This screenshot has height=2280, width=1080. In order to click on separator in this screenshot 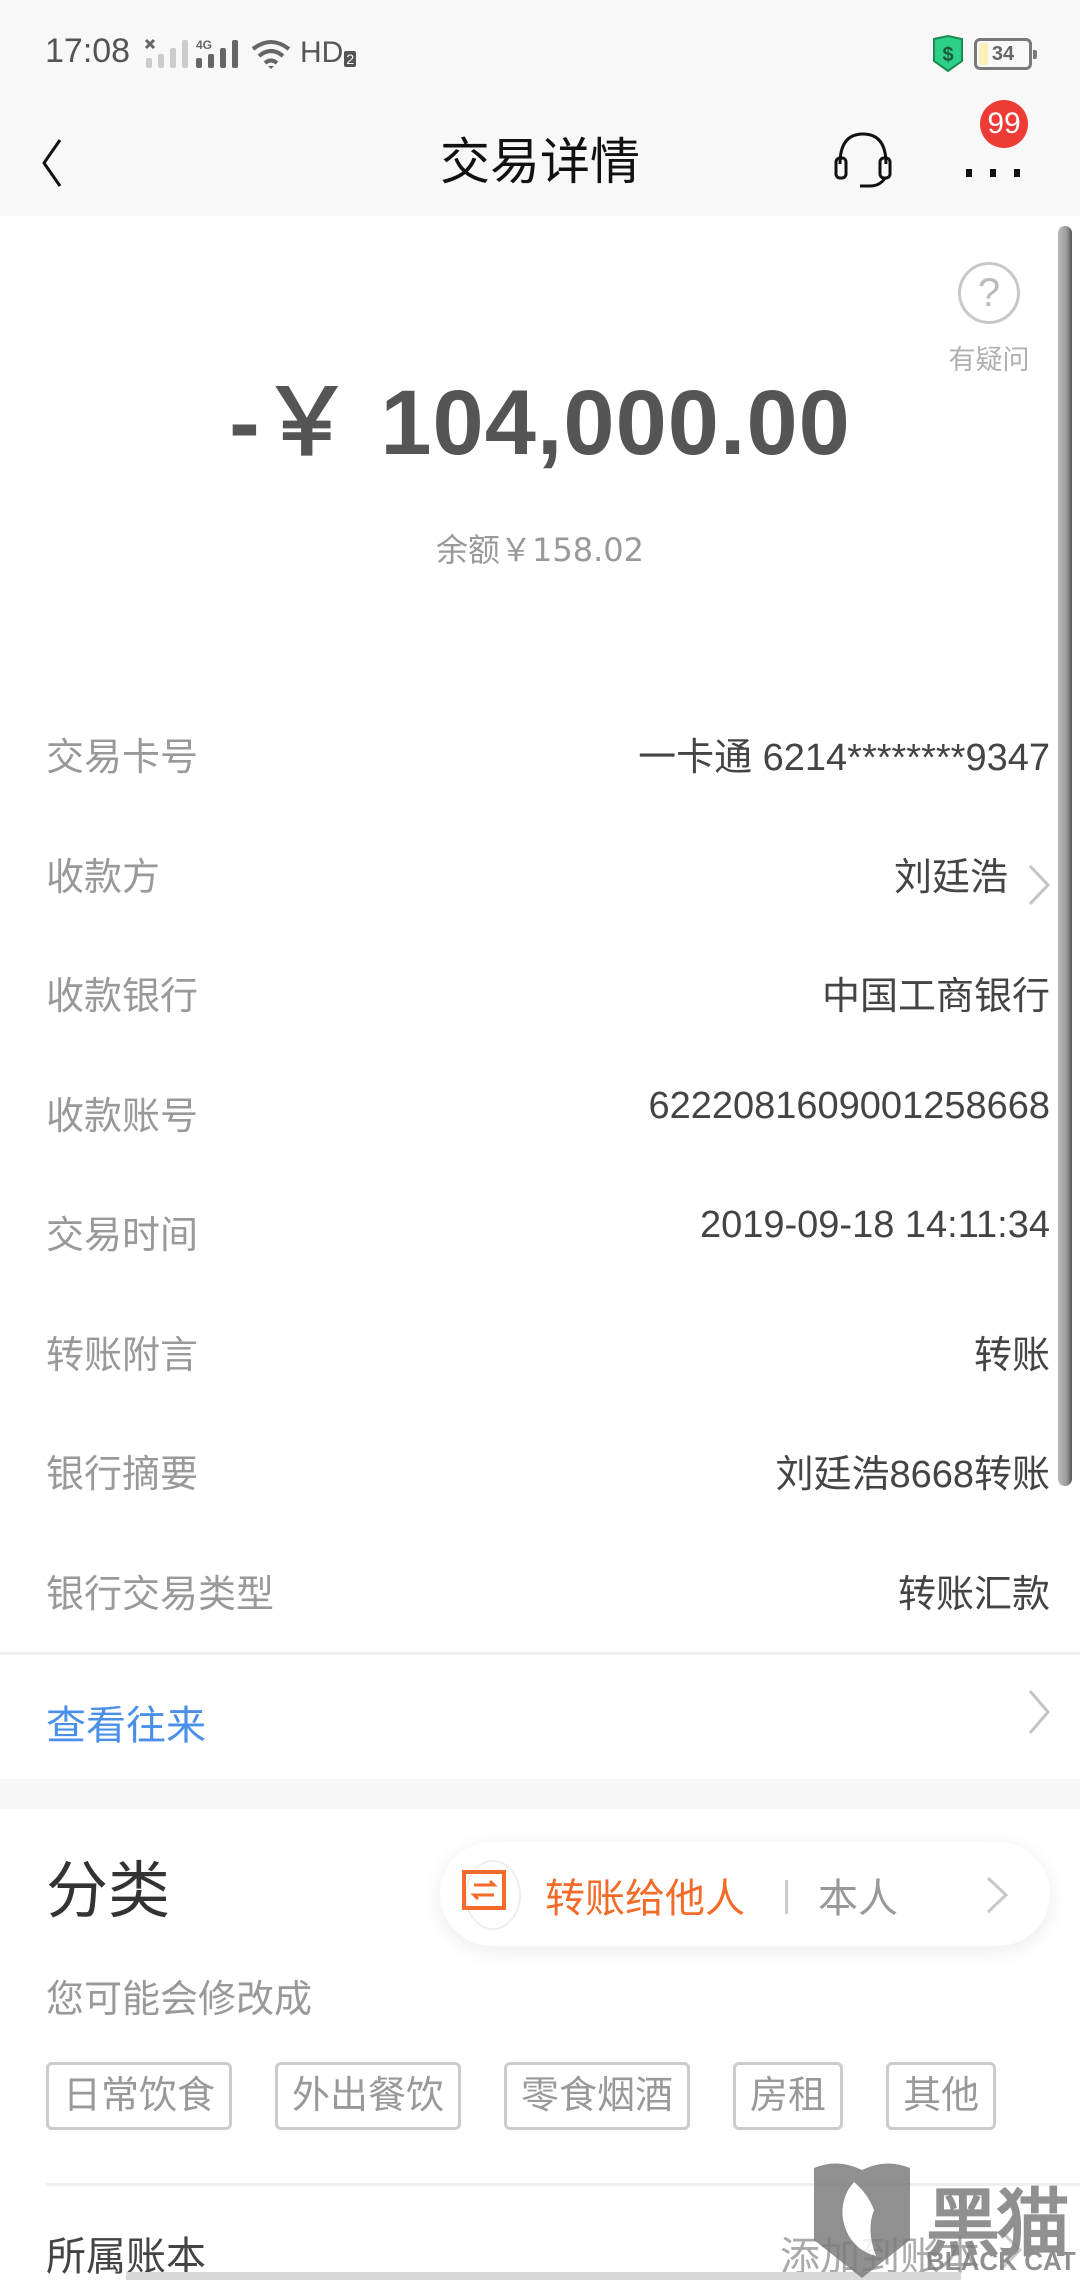, I will do `click(786, 1897)`.